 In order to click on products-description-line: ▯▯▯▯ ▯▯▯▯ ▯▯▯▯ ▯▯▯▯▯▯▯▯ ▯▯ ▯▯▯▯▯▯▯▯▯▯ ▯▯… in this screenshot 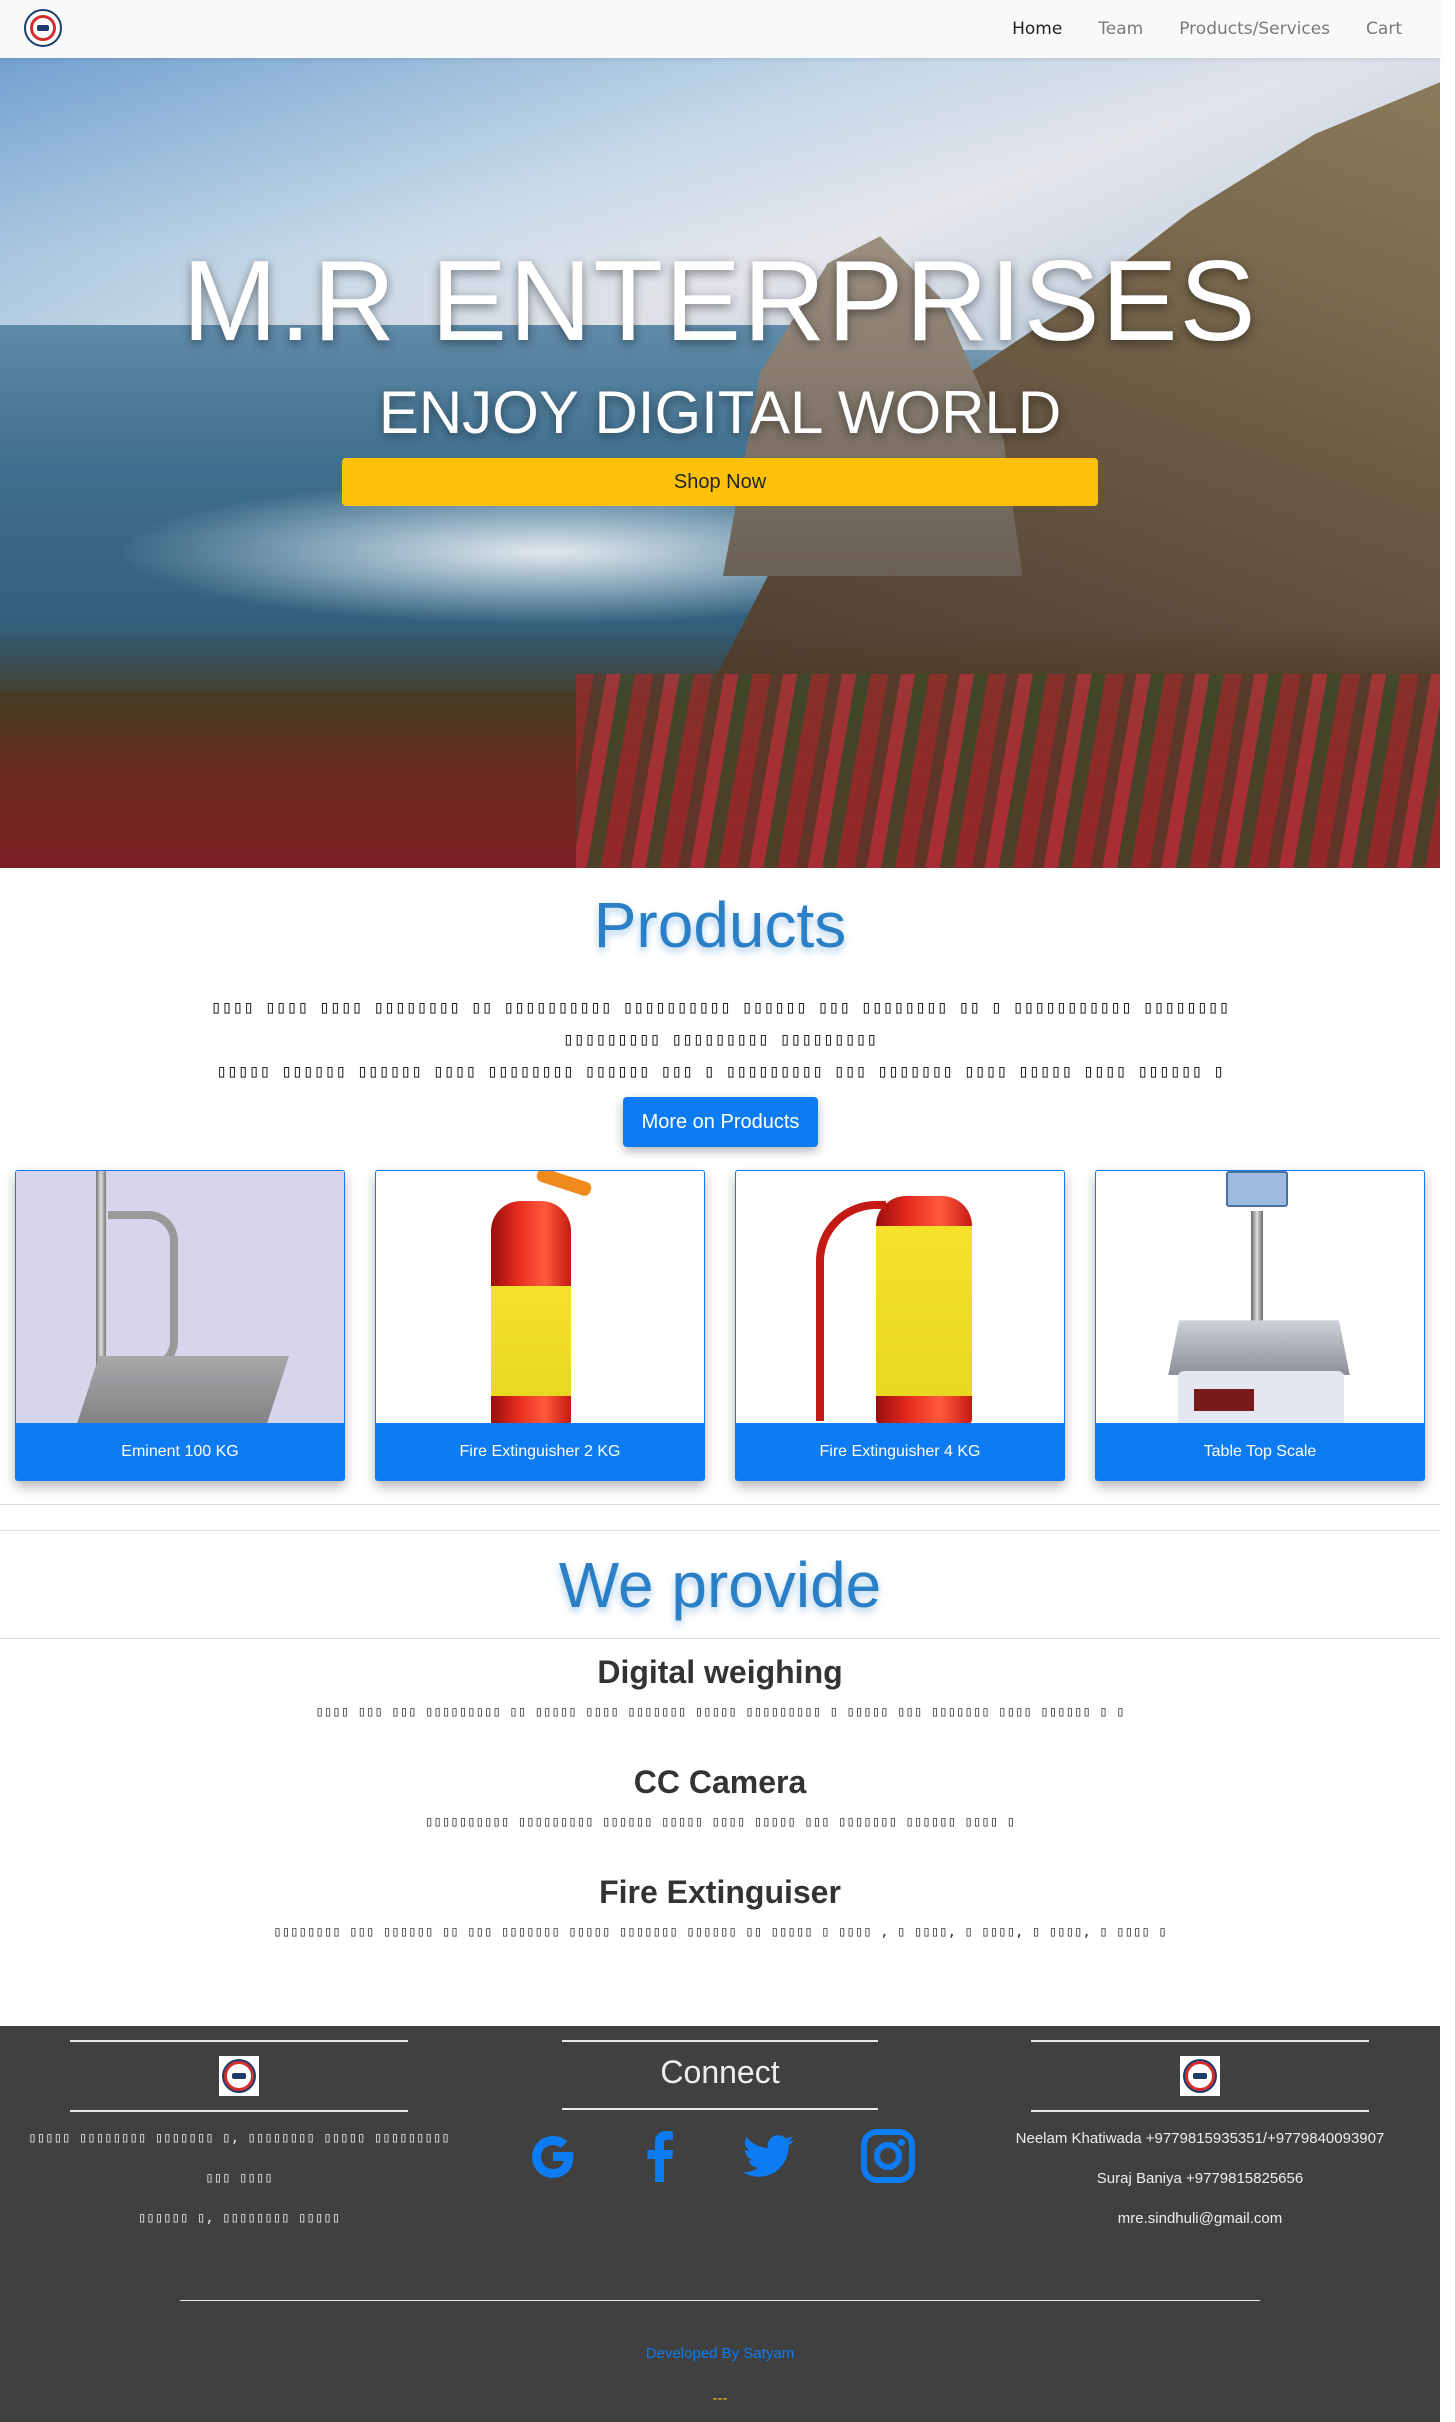, I will do `click(720, 1023)`.